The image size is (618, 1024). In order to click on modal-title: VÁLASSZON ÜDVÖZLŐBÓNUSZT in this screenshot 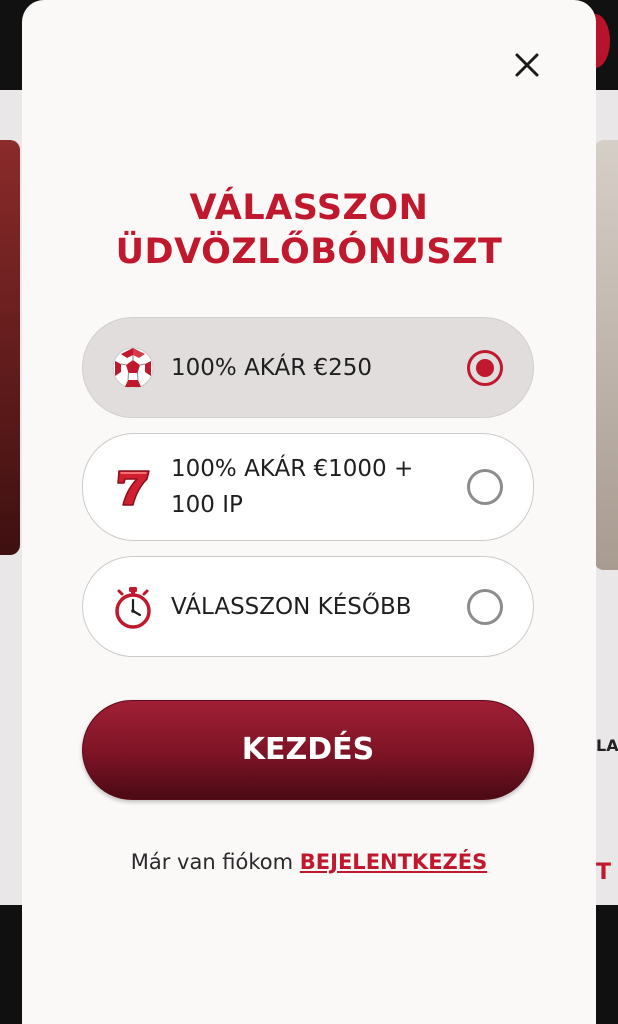, I will do `click(309, 230)`.